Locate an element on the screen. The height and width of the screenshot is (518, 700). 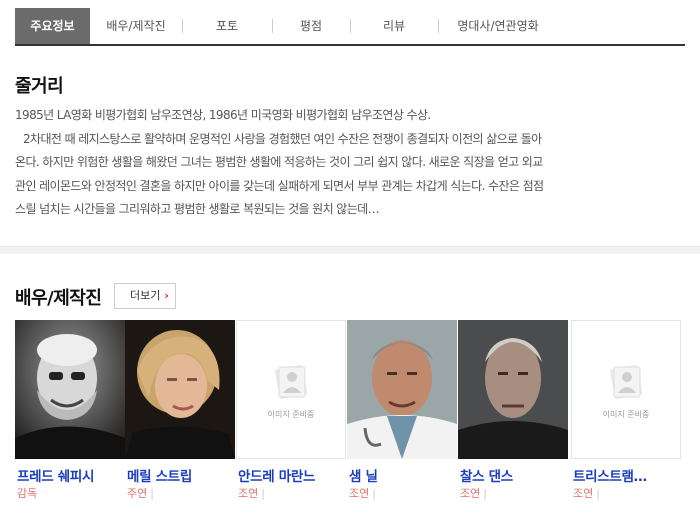
tab-photo: 포토 is located at coordinates (227, 26).